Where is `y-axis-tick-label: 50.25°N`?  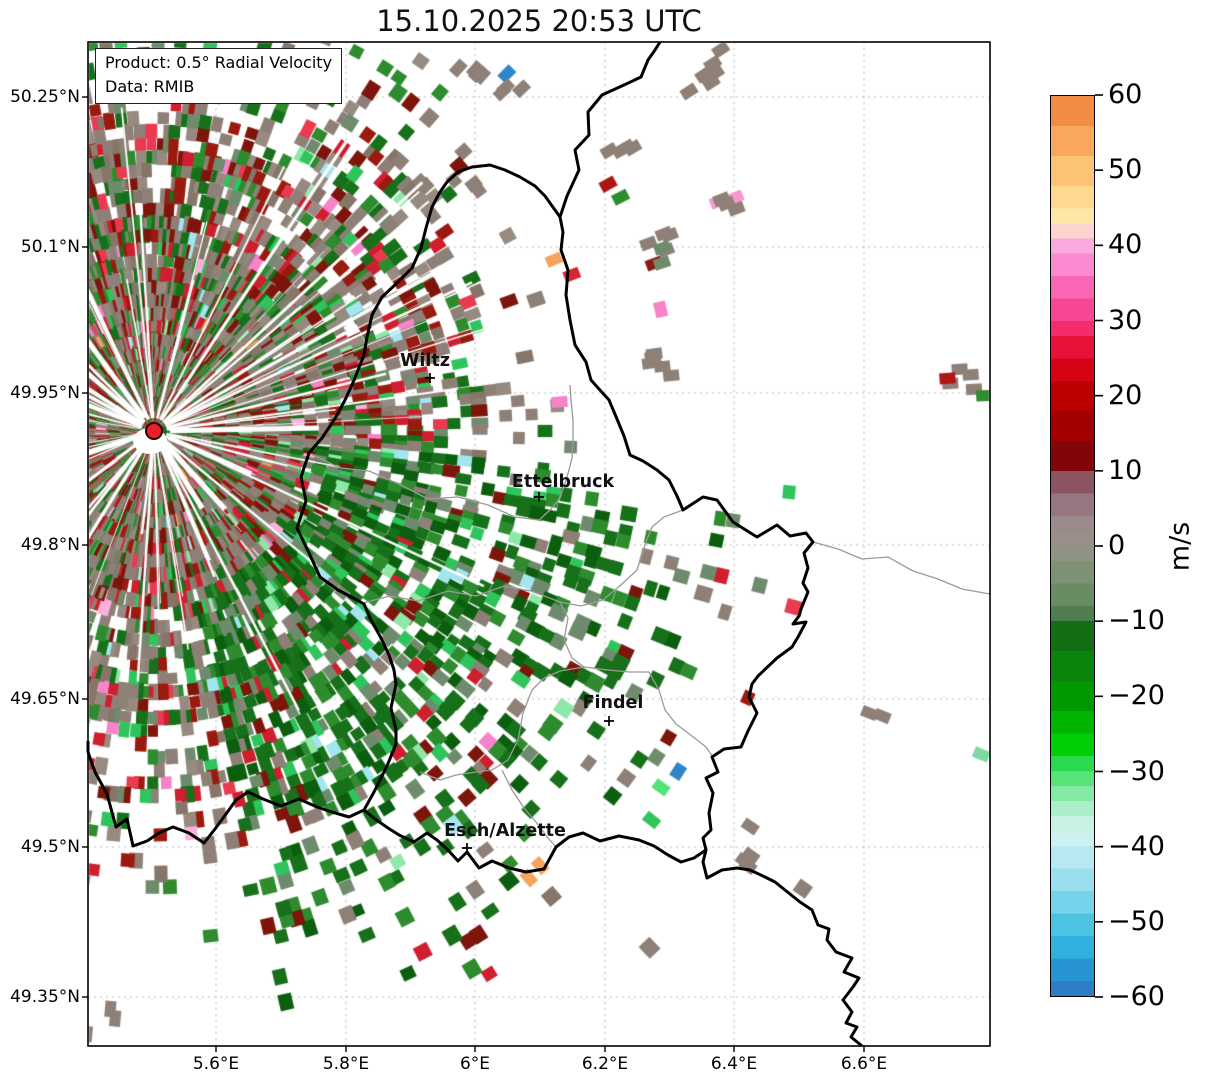 y-axis-tick-label: 50.25°N is located at coordinates (45, 97).